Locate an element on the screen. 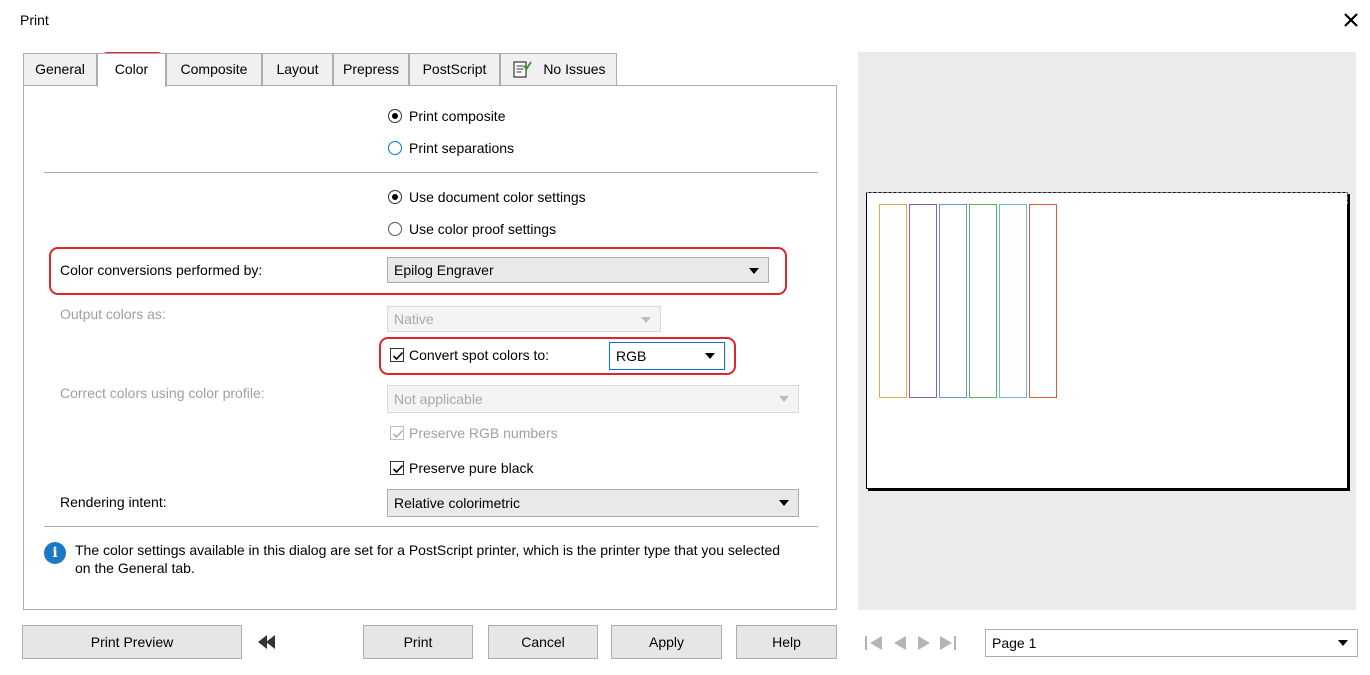 This screenshot has width=1370, height=675. preserve-rgb-checkbox is located at coordinates (397, 433).